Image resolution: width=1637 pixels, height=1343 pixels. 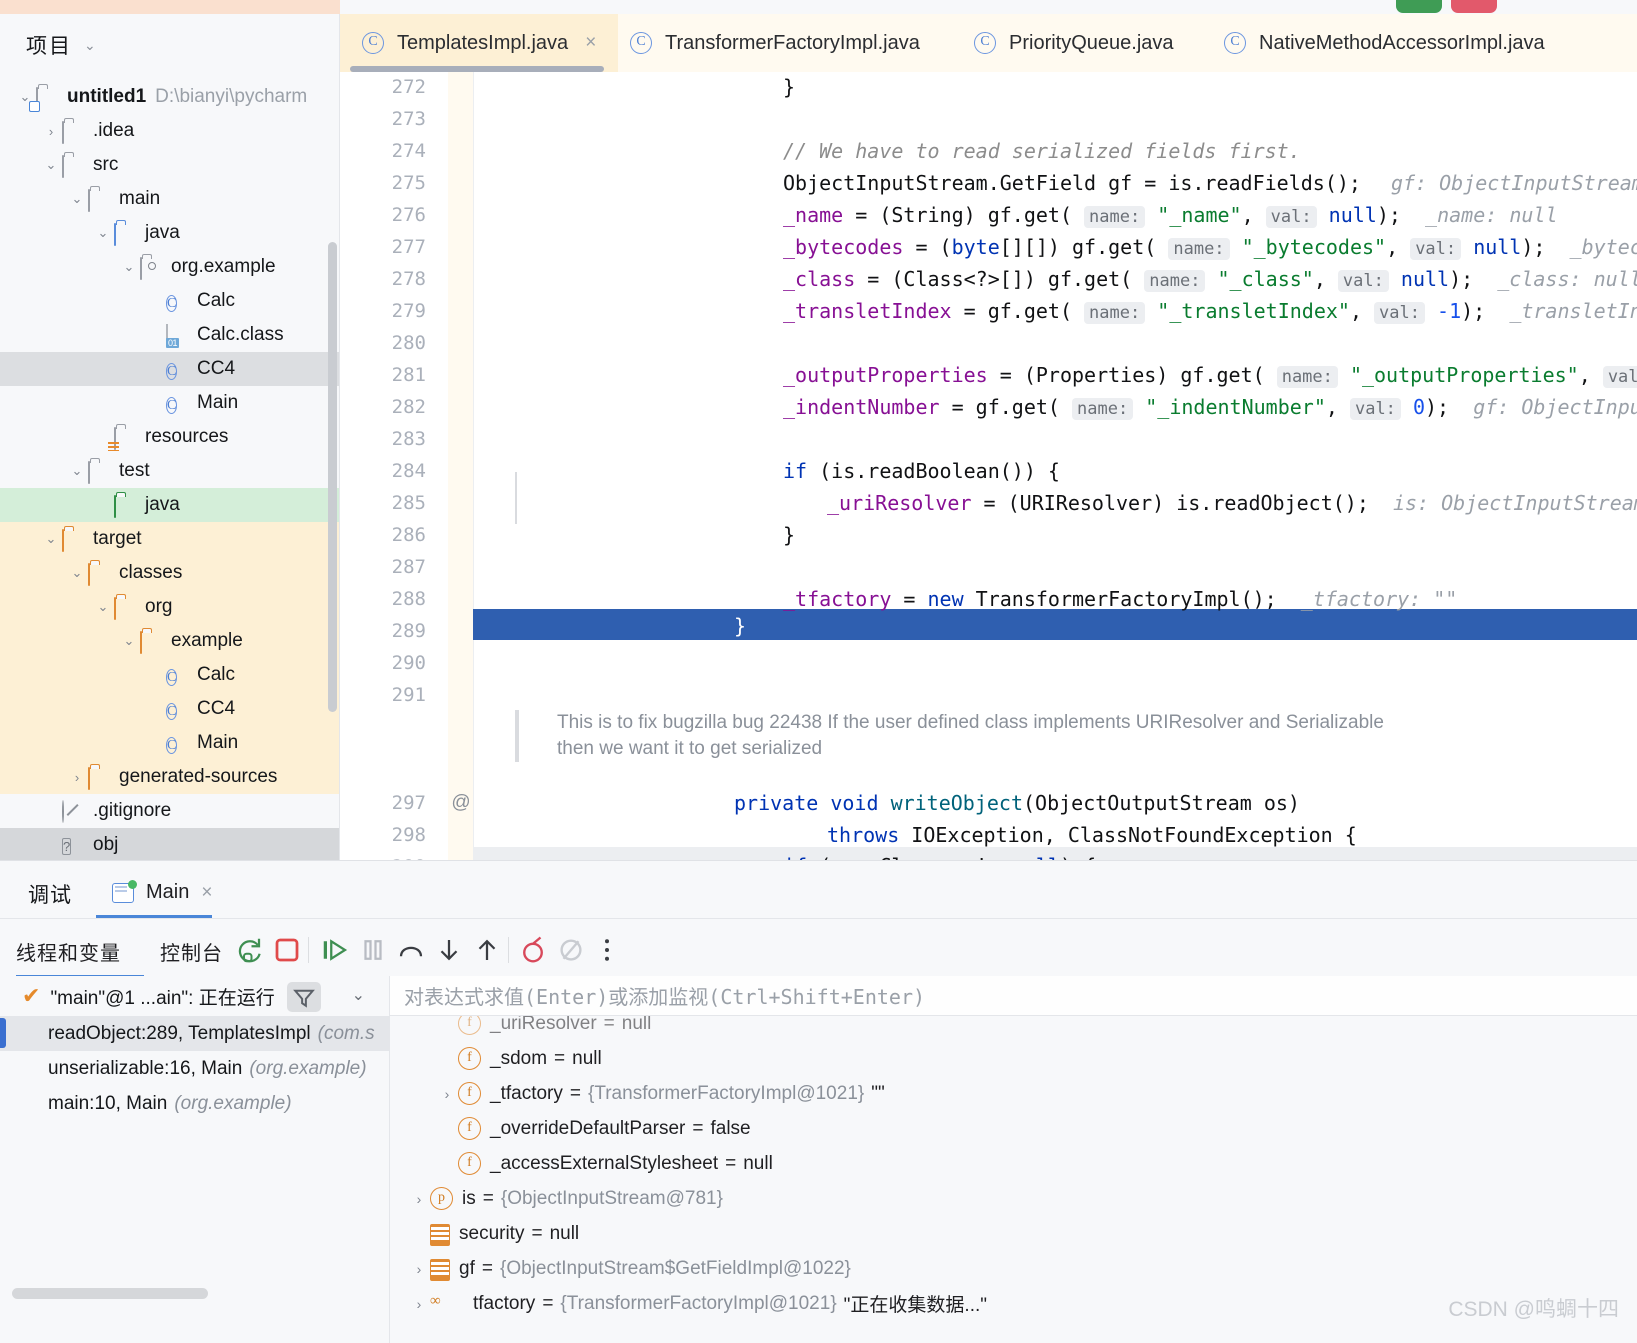 I want to click on tree-item-generated-sources: › generated-sources, so click(x=169, y=777).